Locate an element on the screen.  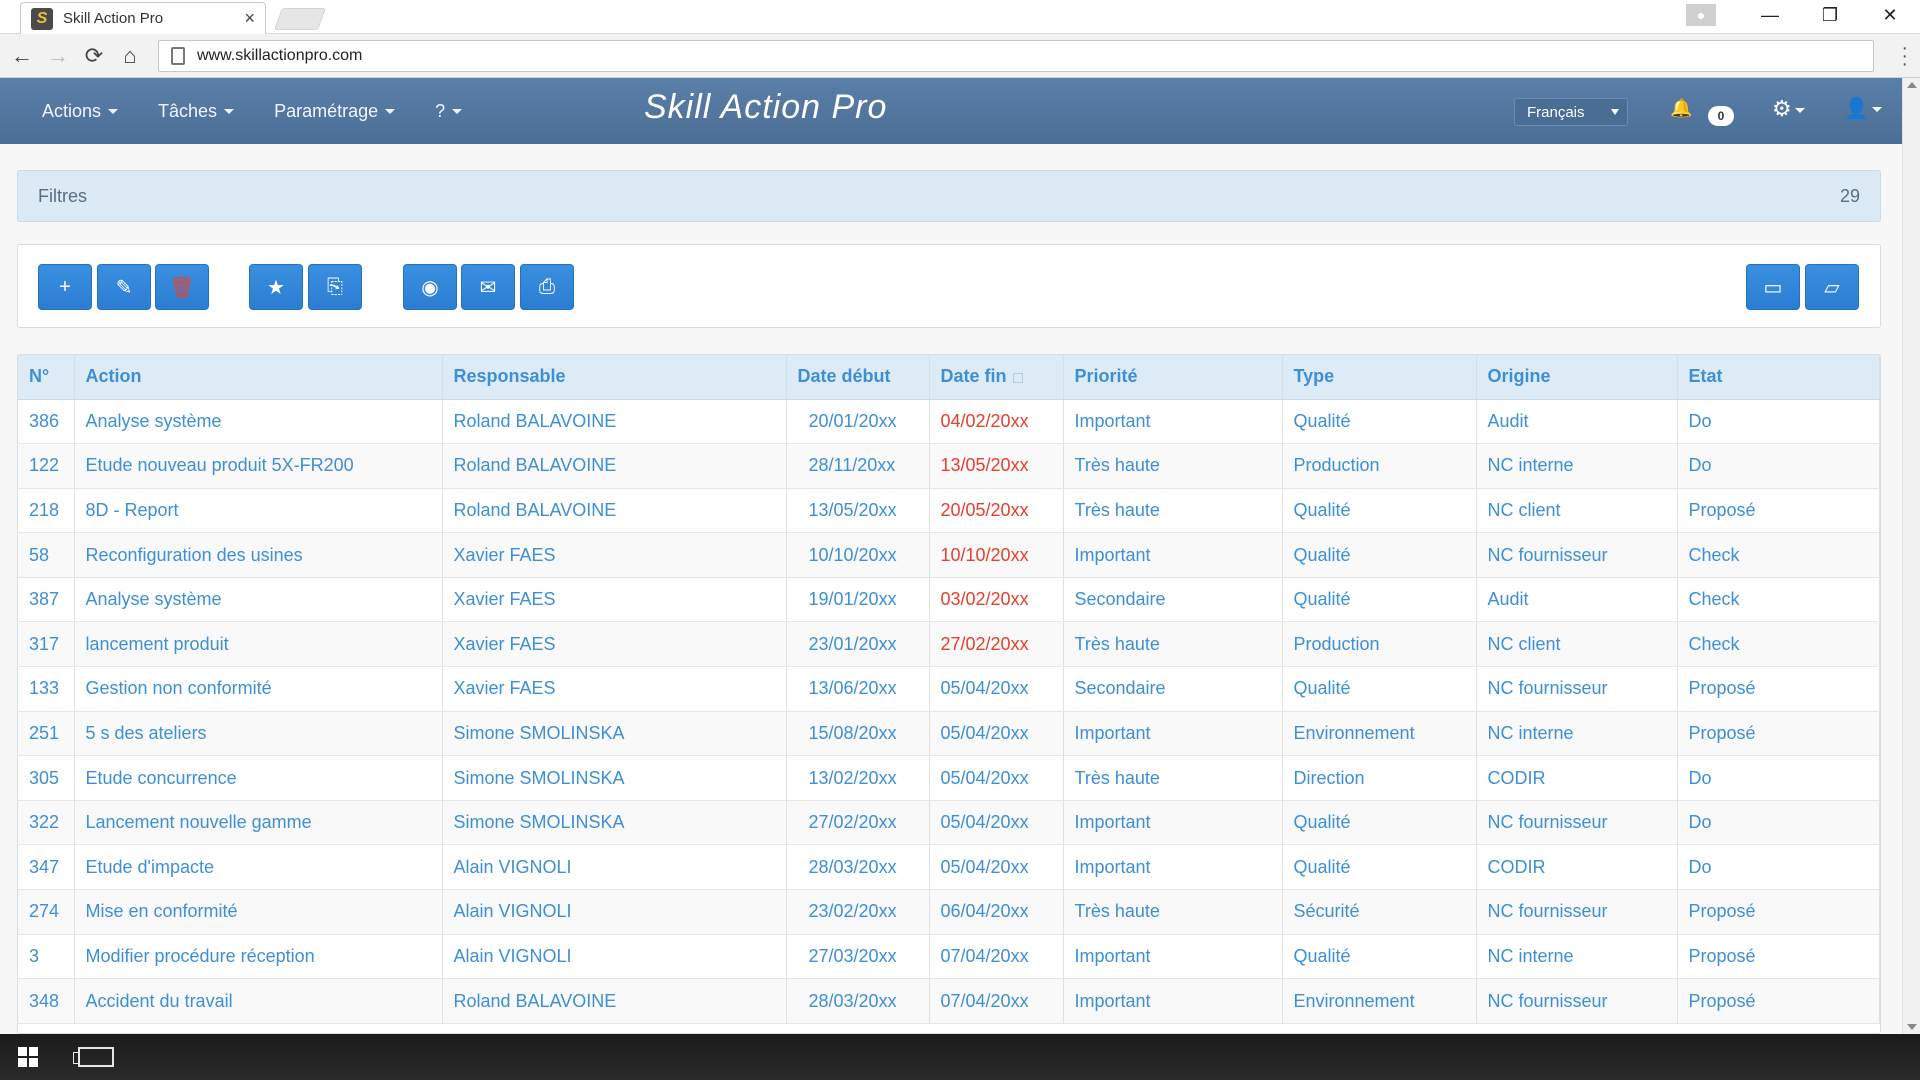
cell-type: Direction is located at coordinates (1379, 778).